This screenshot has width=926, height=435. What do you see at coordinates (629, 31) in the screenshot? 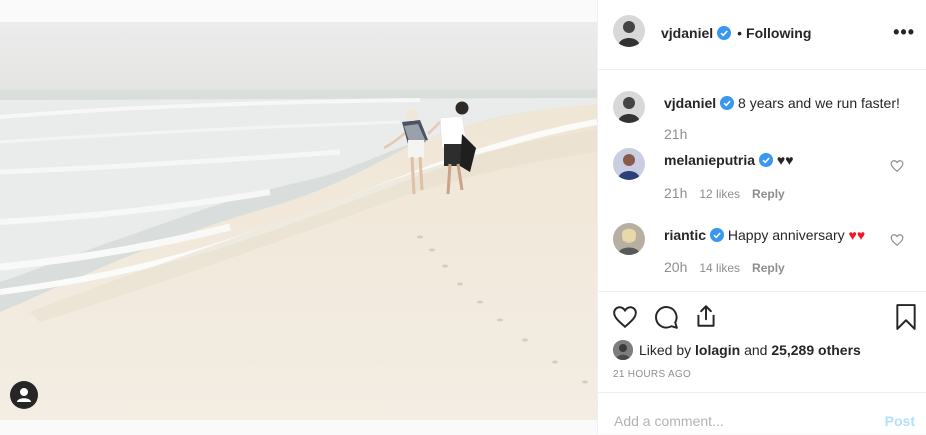
I see `author-avatar` at bounding box center [629, 31].